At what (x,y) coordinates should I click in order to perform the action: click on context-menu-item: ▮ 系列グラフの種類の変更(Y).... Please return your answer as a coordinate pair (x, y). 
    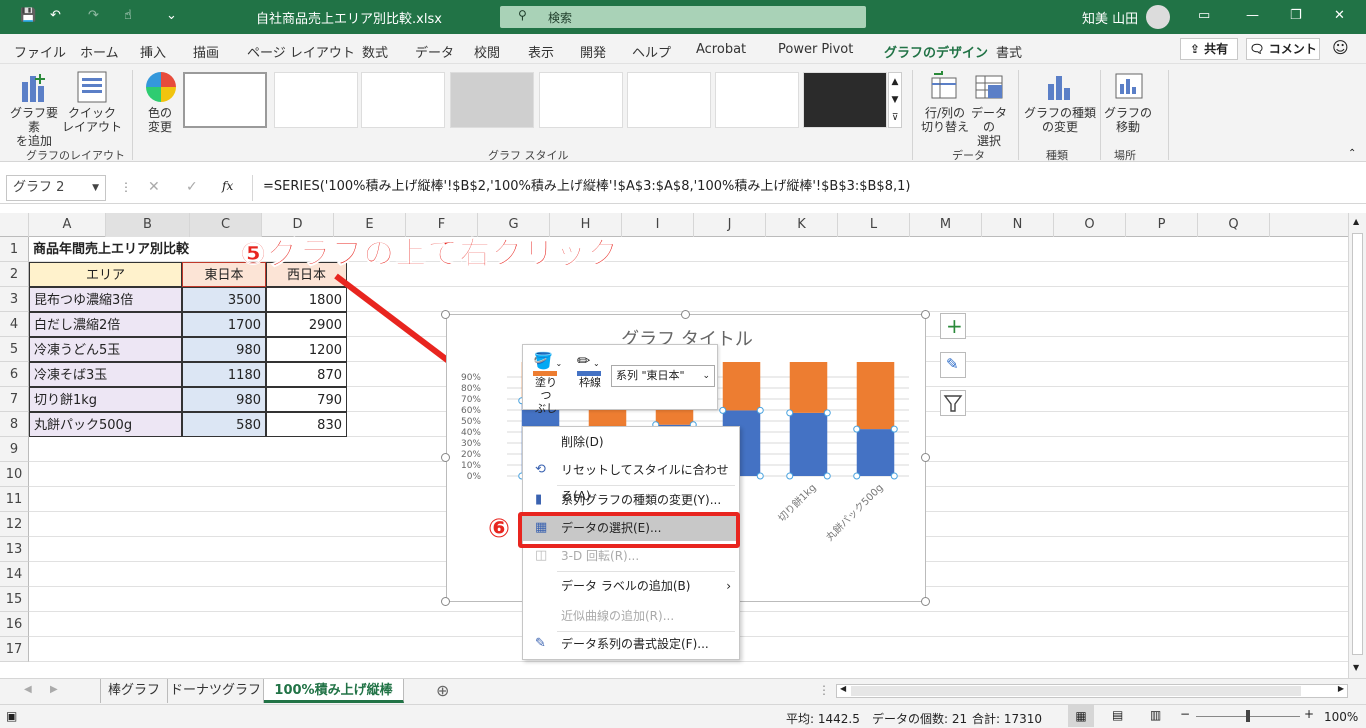
    Looking at the image, I should click on (631, 500).